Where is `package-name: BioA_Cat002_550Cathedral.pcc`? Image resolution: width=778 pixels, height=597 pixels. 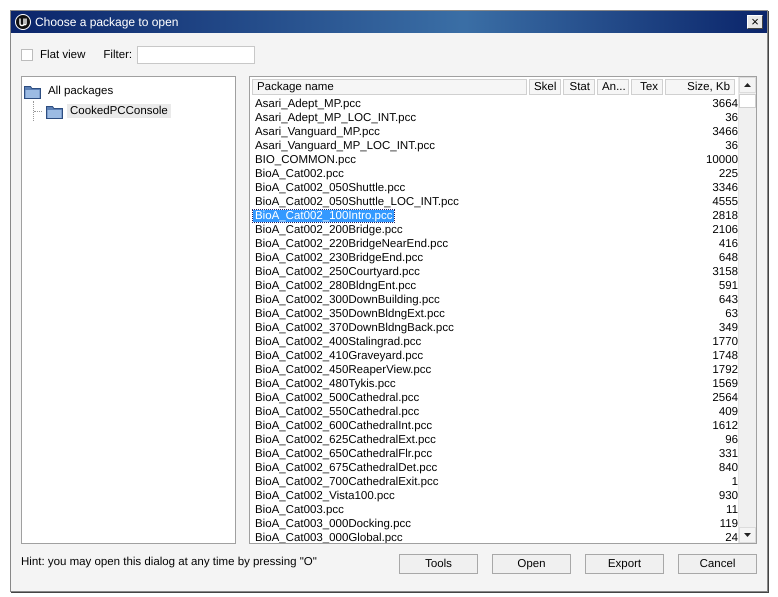
package-name: BioA_Cat002_550Cathedral.pcc is located at coordinates (337, 412).